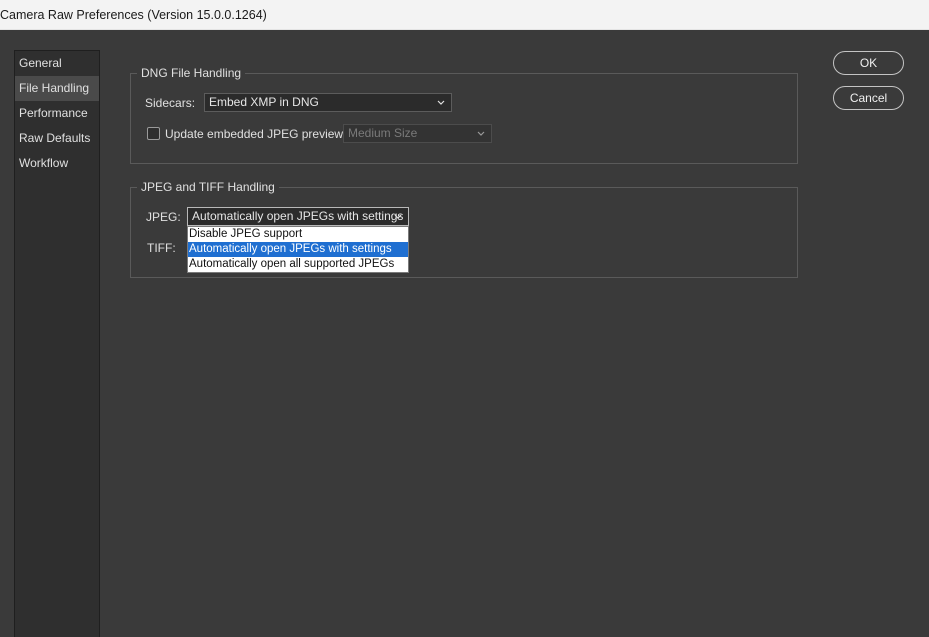 This screenshot has height=637, width=929. Describe the element at coordinates (464, 115) in the screenshot. I see `dng-file-handling-group: DNG File Handling` at that location.